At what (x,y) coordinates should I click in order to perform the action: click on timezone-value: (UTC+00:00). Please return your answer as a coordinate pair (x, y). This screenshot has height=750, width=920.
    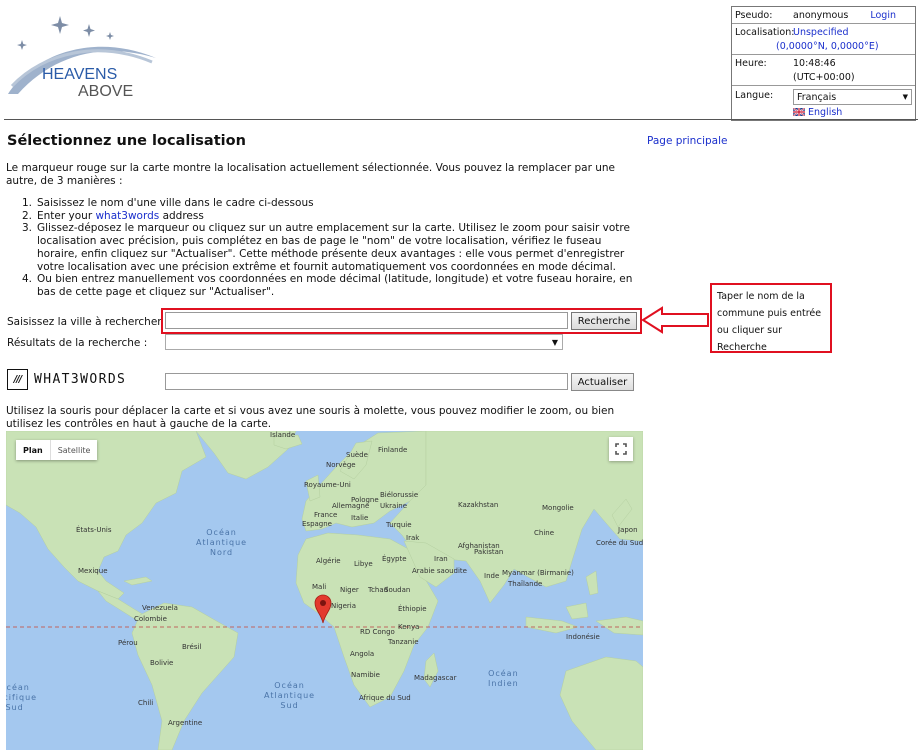
    Looking at the image, I should click on (824, 77).